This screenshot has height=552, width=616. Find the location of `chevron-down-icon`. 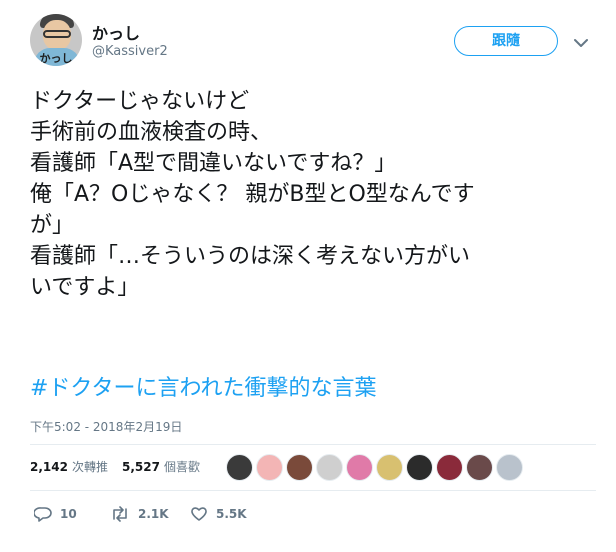

chevron-down-icon is located at coordinates (581, 43).